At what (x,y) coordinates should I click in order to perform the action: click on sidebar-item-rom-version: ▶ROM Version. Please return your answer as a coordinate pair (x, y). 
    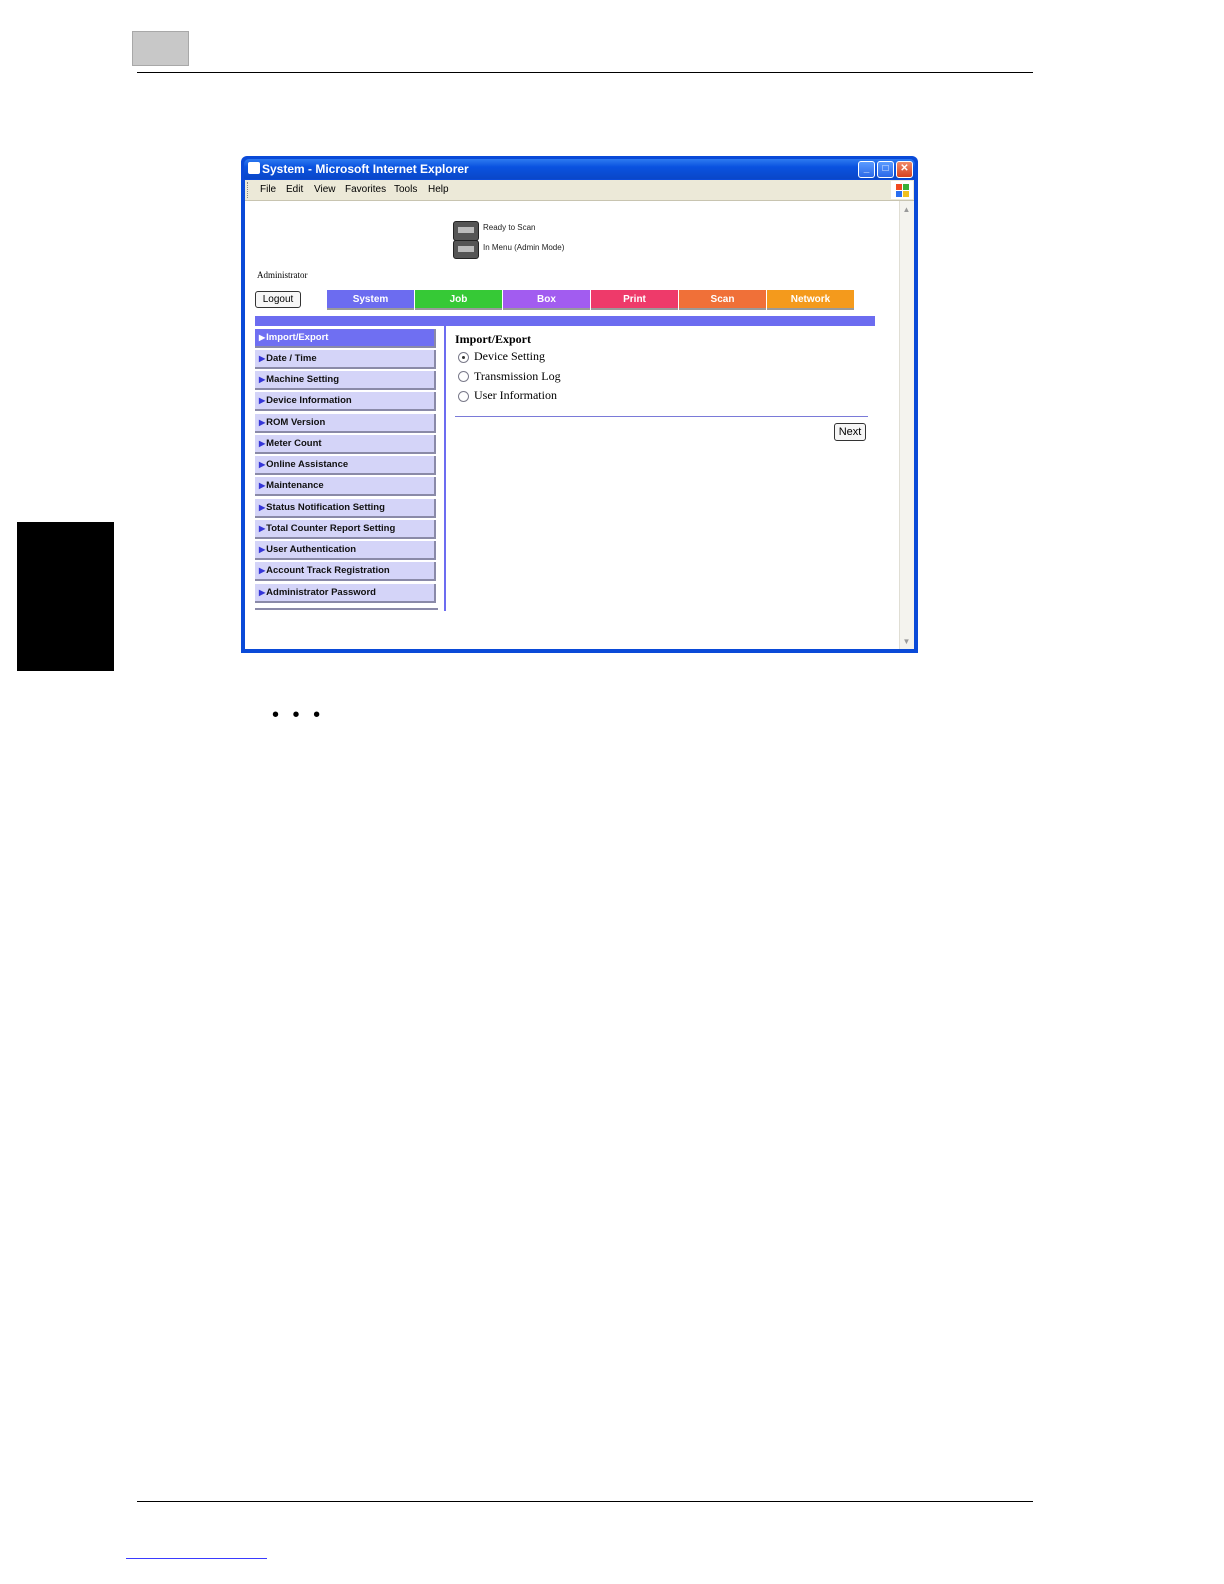
    Looking at the image, I should click on (345, 423).